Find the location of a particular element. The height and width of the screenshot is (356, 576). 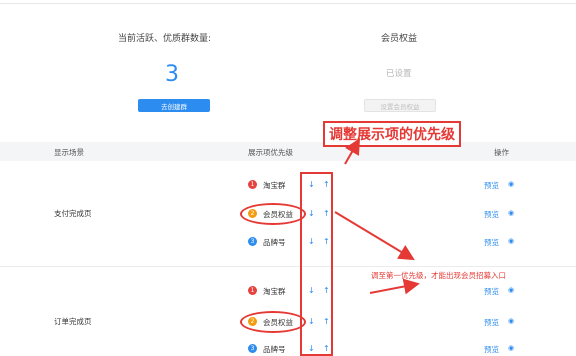

member-benefit-title: 会员权益 is located at coordinates (399, 39).